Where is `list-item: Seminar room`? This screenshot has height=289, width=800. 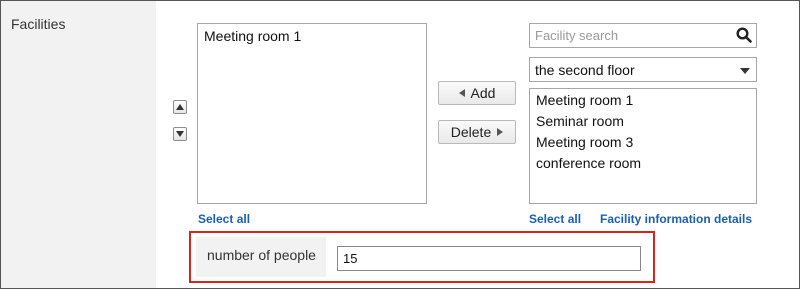
list-item: Seminar room is located at coordinates (643, 121).